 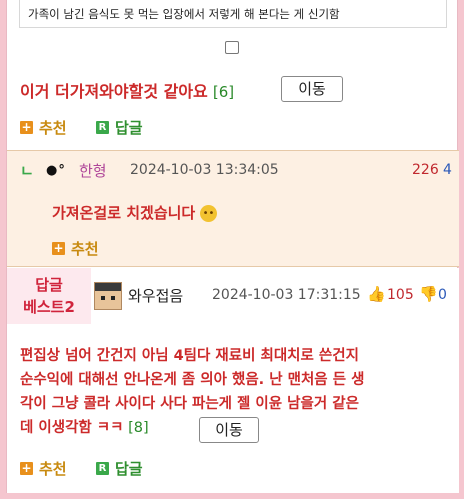 I want to click on best-text-line2: 순수익에 대해선 안나온게 좀 의아 했음. 난 맨처음 든 생, so click(x=192, y=380).